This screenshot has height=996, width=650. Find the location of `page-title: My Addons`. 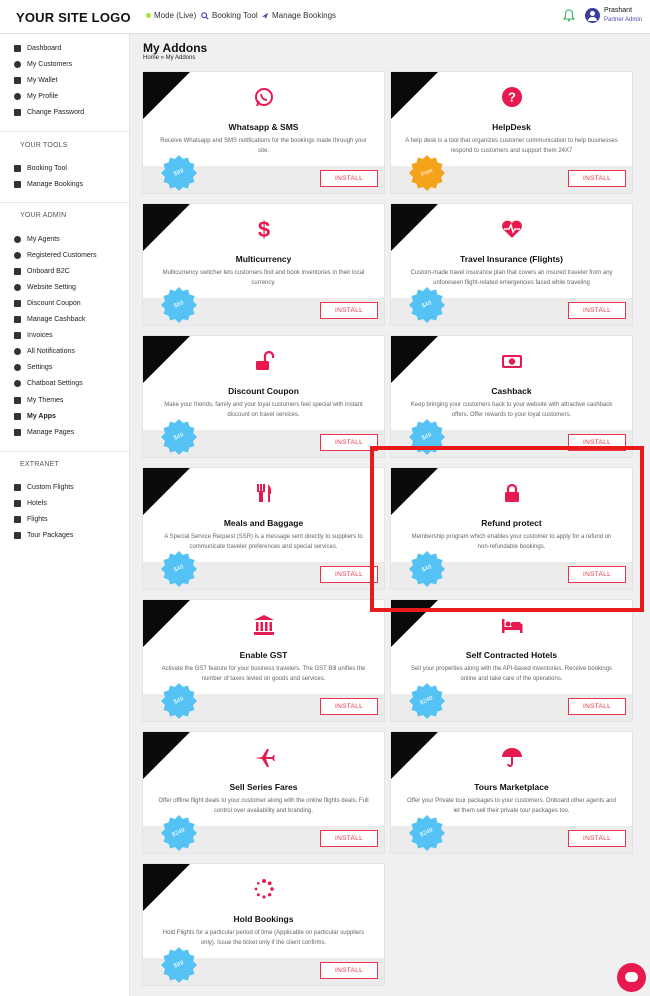

page-title: My Addons is located at coordinates (175, 48).